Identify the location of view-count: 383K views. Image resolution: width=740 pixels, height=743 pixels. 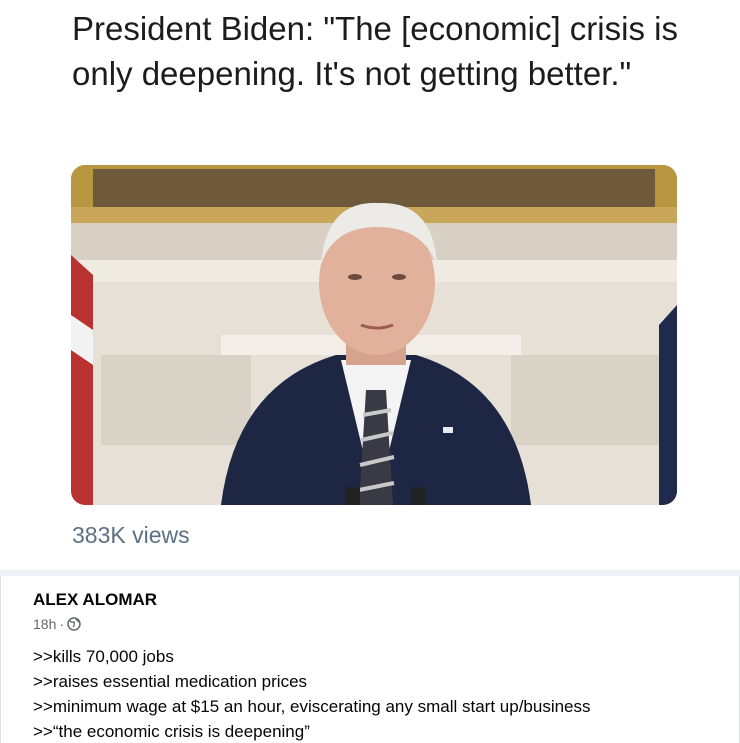
(131, 535).